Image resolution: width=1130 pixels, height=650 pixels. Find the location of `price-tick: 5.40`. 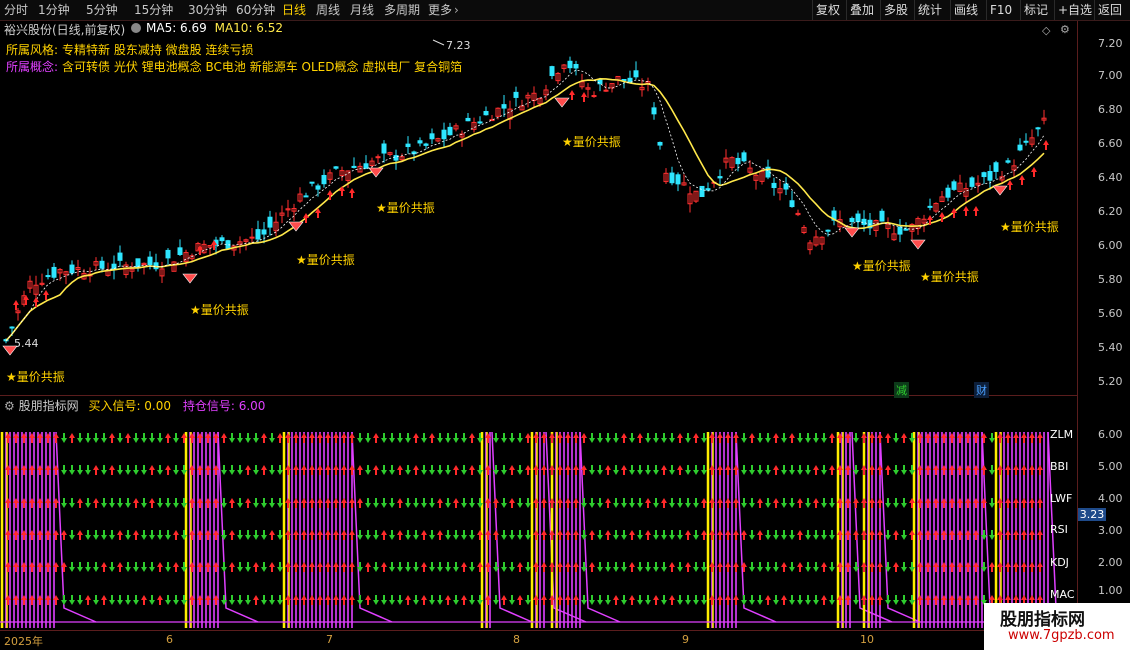

price-tick: 5.40 is located at coordinates (1110, 347).